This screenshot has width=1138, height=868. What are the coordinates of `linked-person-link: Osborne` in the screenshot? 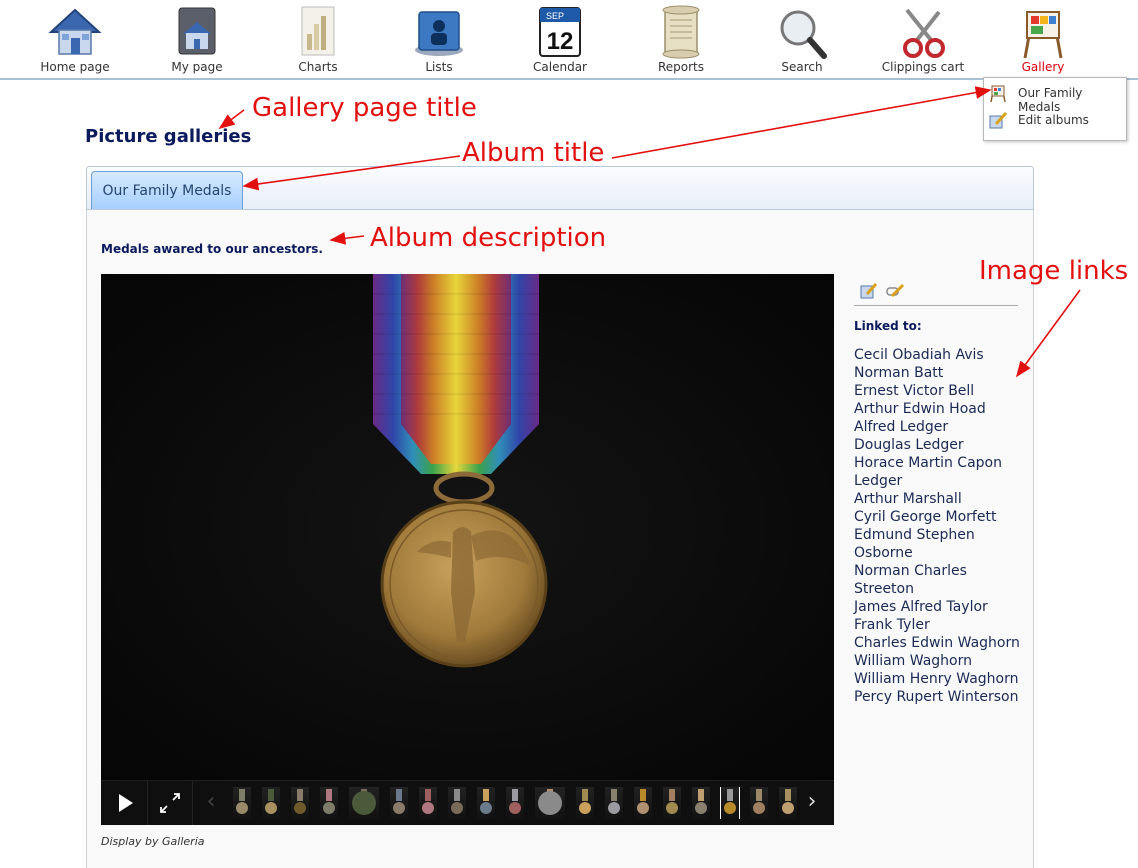 It's located at (942, 553).